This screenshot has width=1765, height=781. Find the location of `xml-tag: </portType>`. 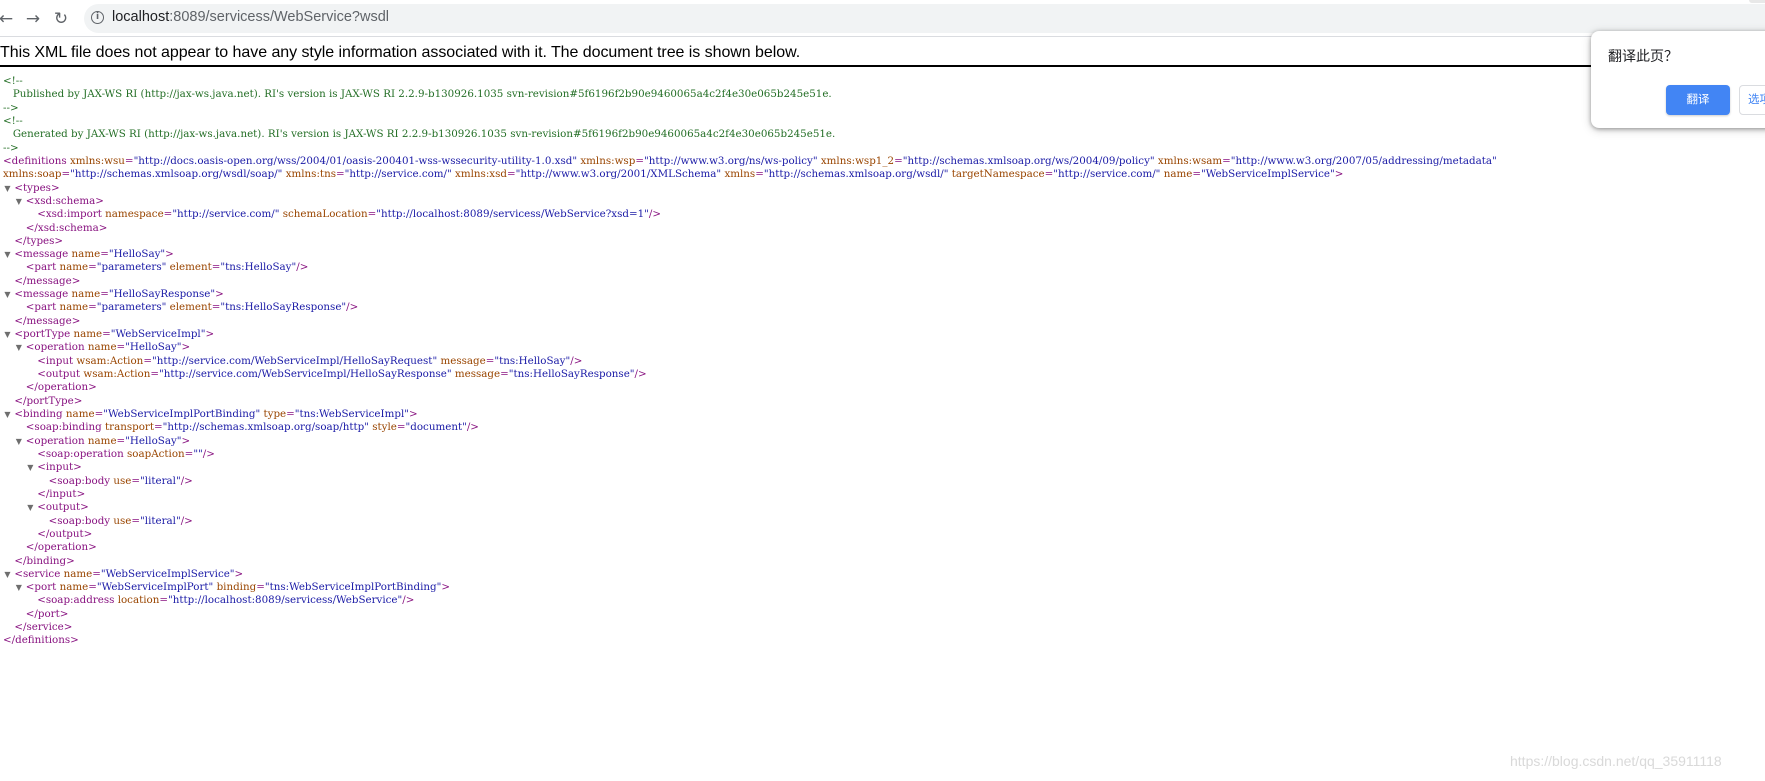

xml-tag: </portType> is located at coordinates (48, 401).